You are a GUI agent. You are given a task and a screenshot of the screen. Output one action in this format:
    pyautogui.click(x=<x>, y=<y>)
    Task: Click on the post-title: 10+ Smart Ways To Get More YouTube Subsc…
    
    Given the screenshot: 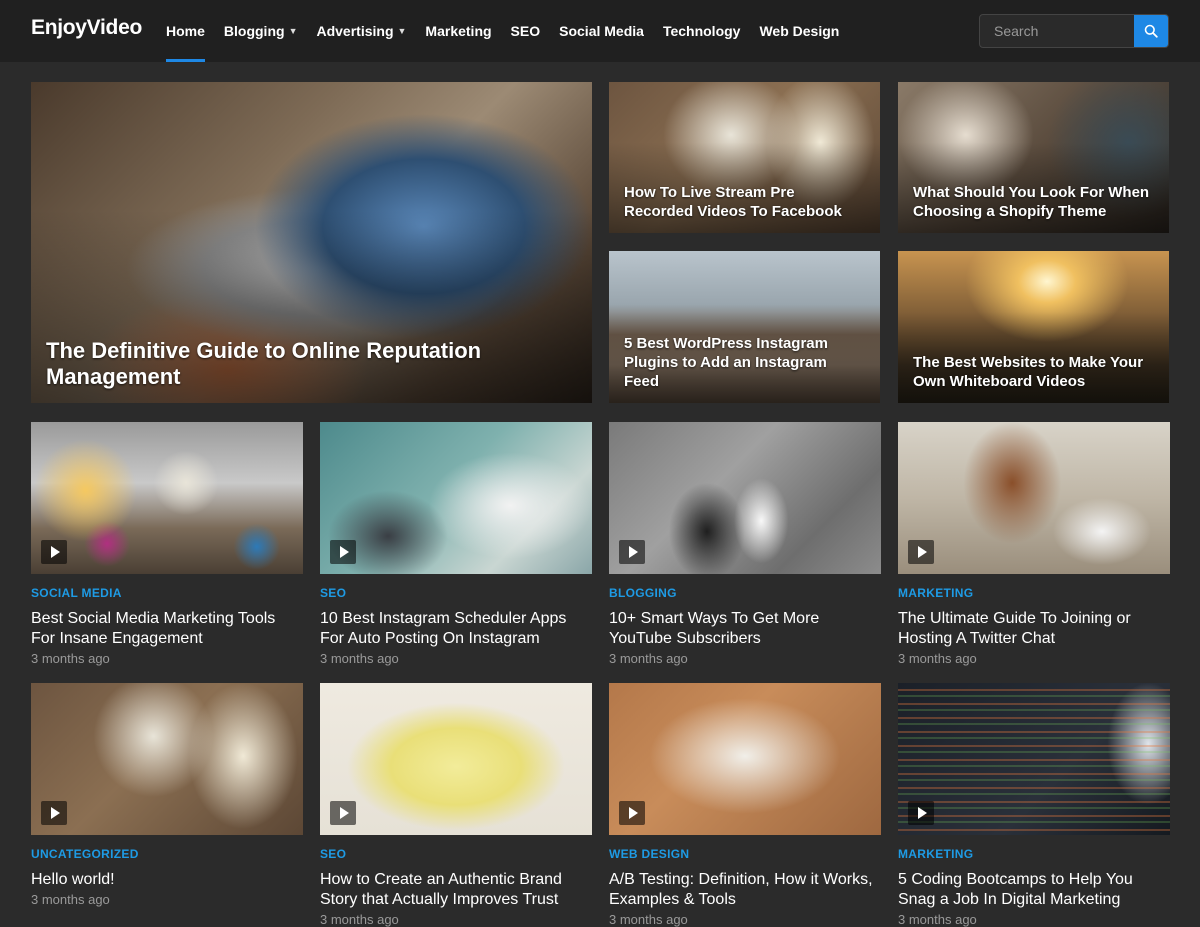 What is the action you would take?
    pyautogui.click(x=745, y=629)
    